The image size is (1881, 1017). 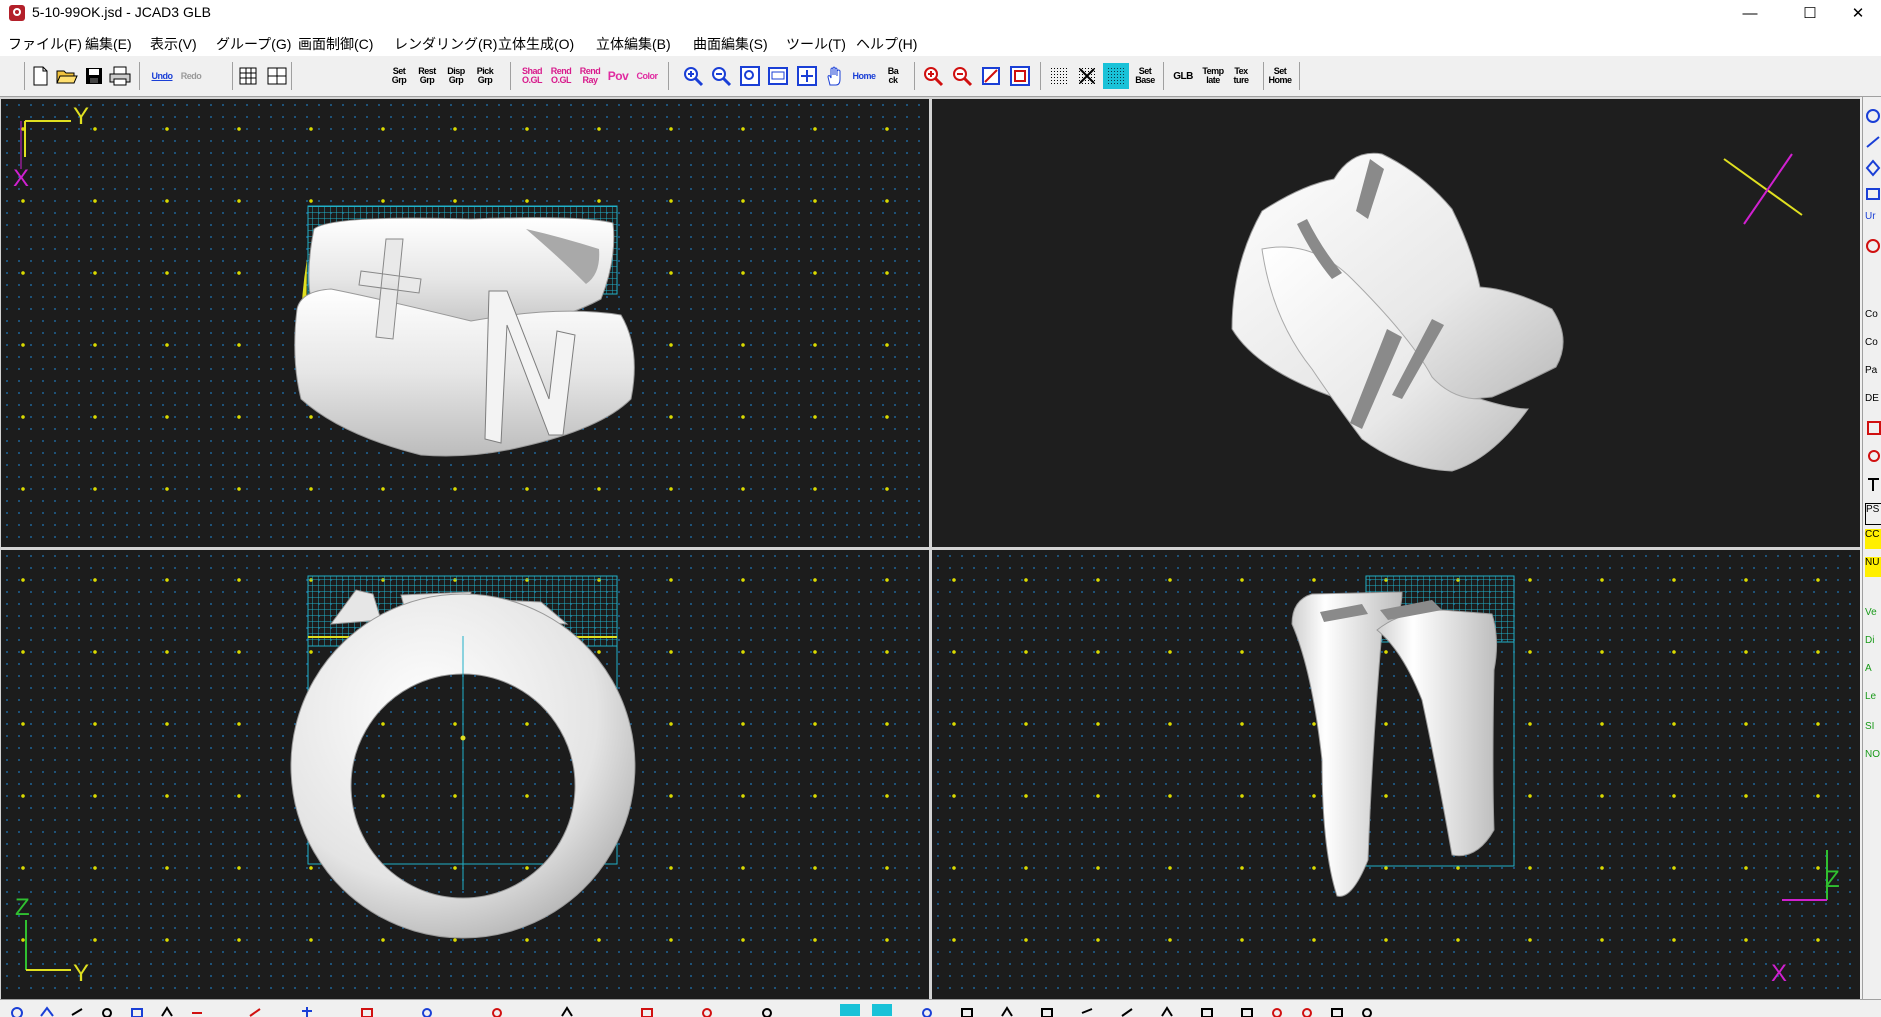 What do you see at coordinates (778, 76) in the screenshot?
I see `zoom-fit-icon` at bounding box center [778, 76].